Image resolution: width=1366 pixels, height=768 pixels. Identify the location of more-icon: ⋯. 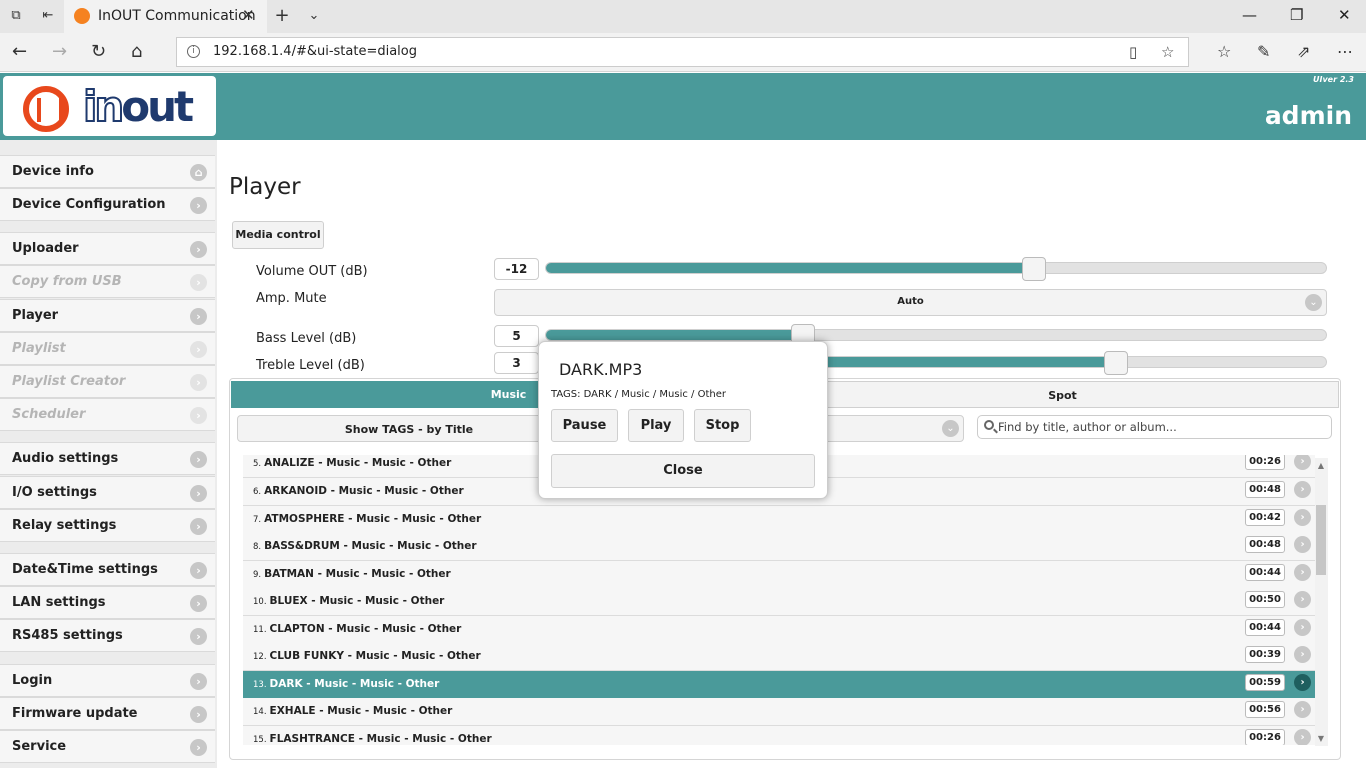
(1345, 51).